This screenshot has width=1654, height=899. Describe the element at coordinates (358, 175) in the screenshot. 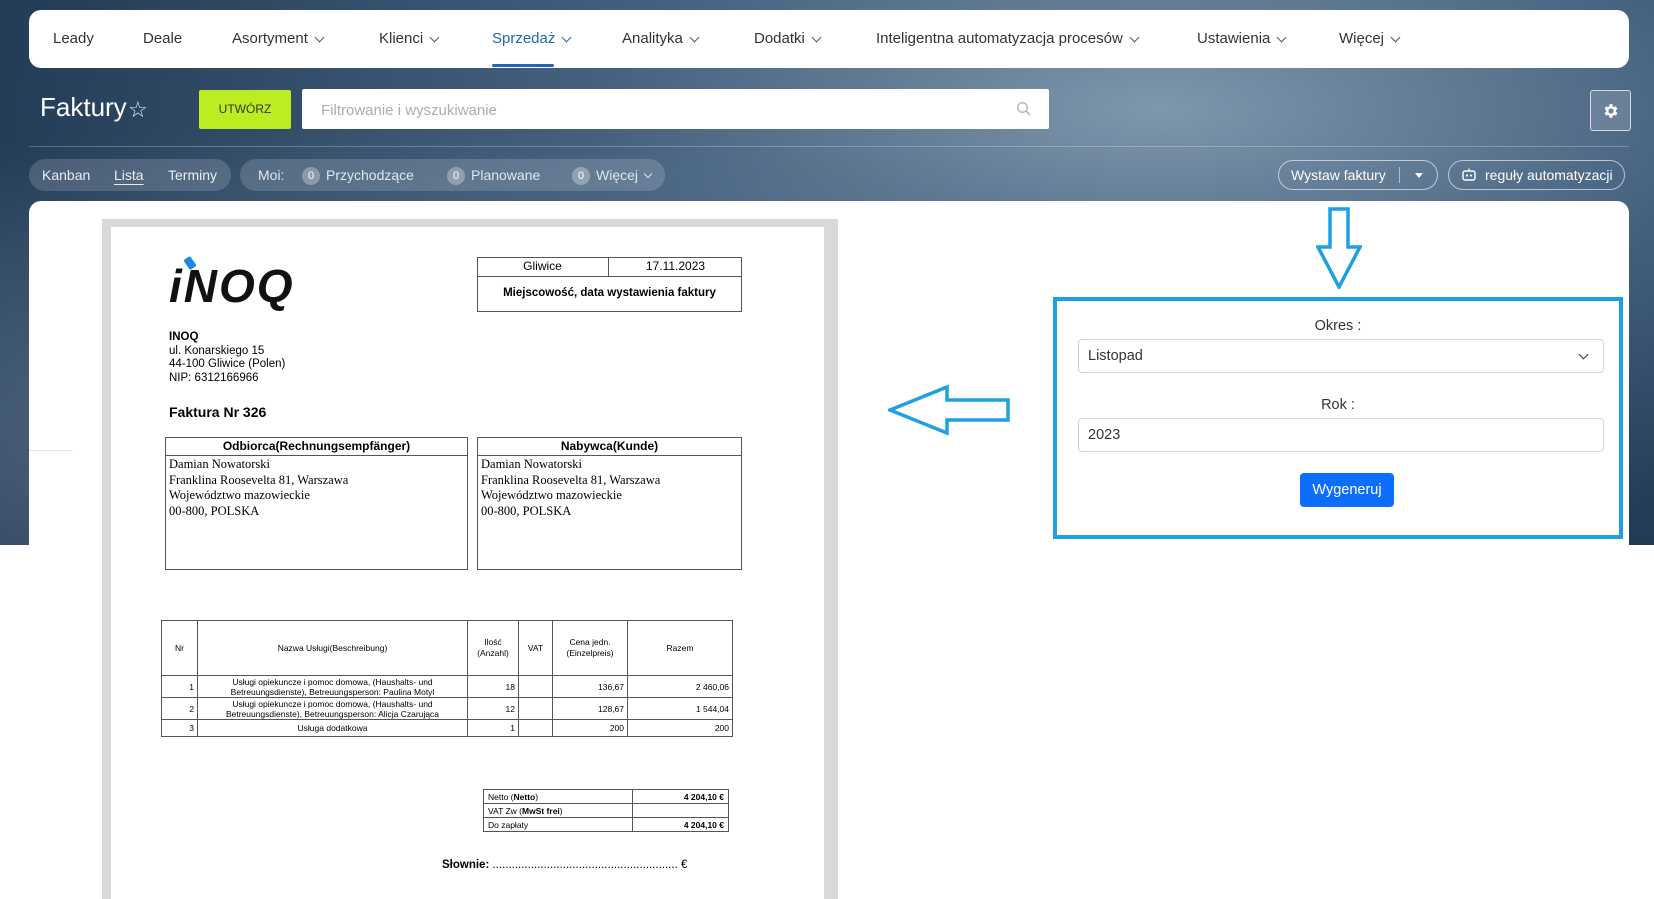

I see `counter-incoming: 0 Przychodzące` at that location.